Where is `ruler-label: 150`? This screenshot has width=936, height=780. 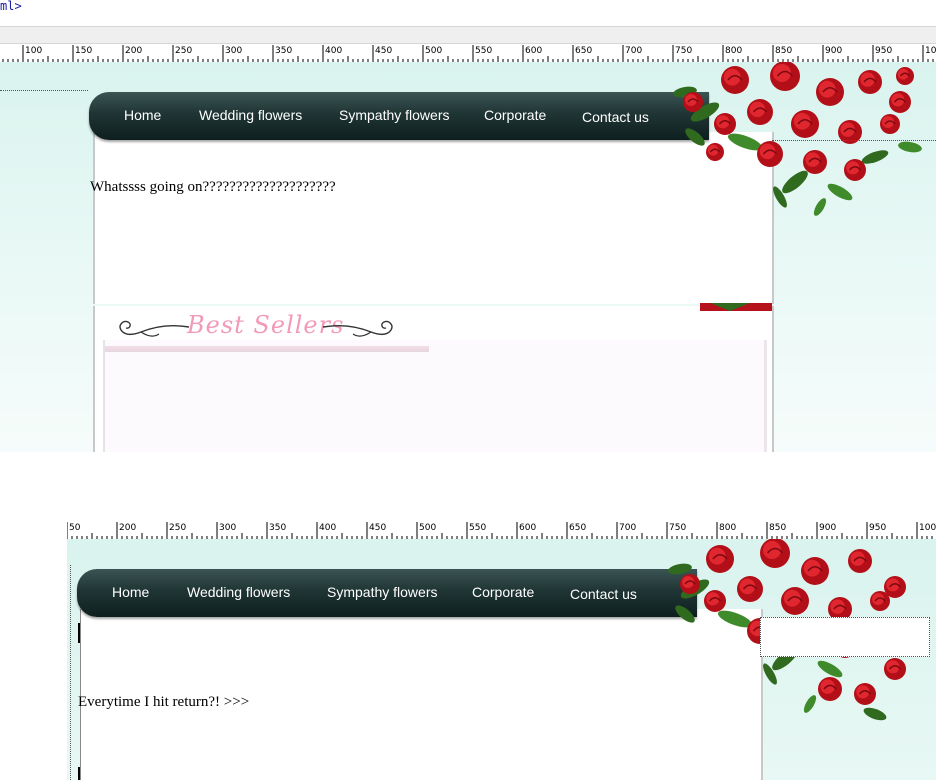 ruler-label: 150 is located at coordinates (84, 51).